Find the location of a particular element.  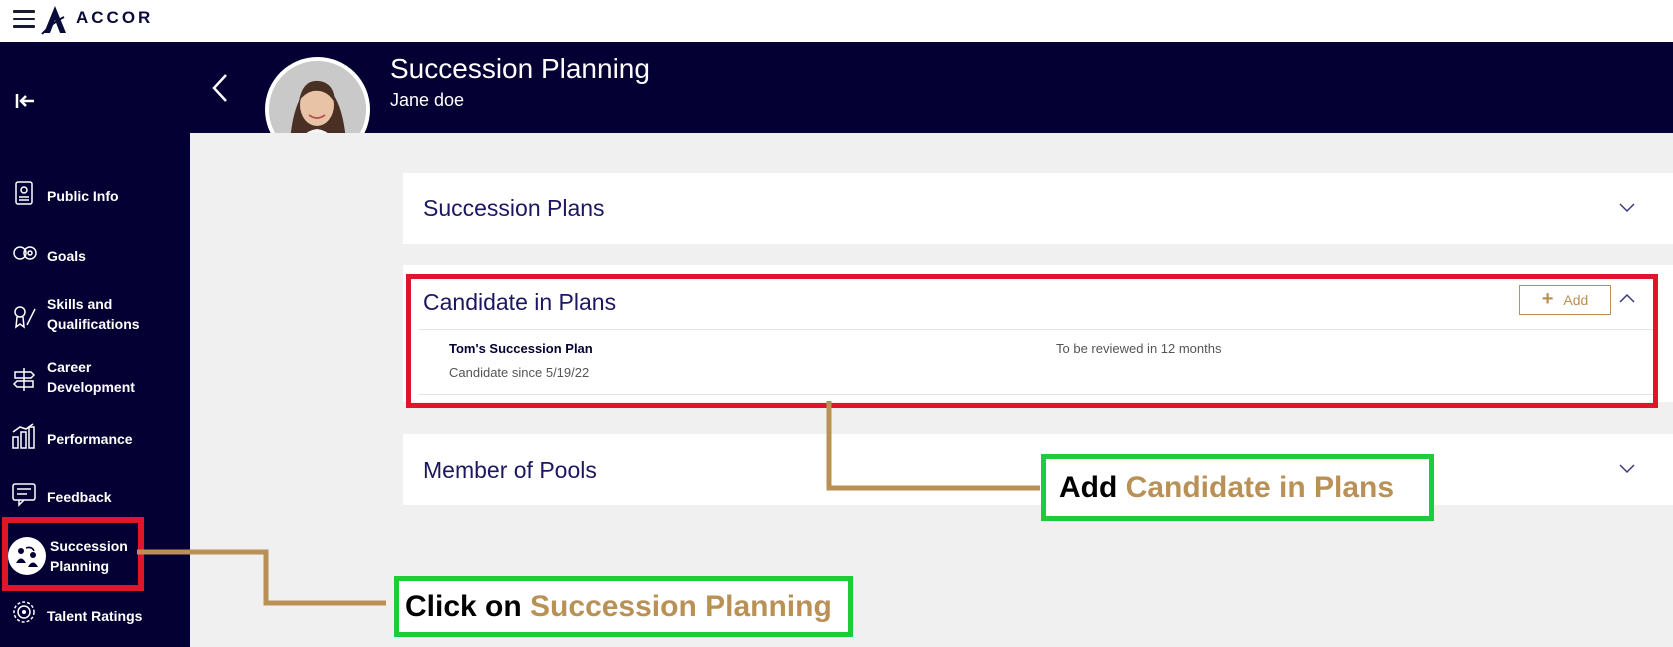

callout-accent-text: Candidate in Plans is located at coordinates (1260, 487).